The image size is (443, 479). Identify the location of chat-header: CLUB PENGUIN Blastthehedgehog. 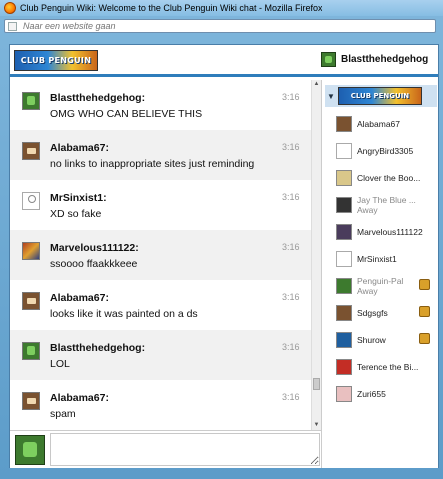
(224, 61).